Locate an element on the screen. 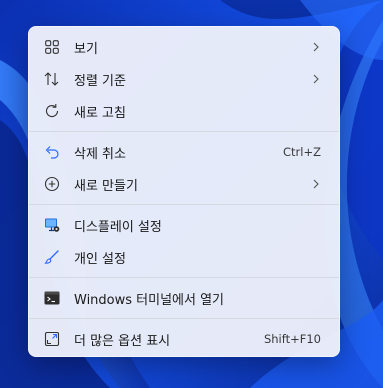  menu-item-open-terminal: Windows 터미널에서 열기 is located at coordinates (184, 298).